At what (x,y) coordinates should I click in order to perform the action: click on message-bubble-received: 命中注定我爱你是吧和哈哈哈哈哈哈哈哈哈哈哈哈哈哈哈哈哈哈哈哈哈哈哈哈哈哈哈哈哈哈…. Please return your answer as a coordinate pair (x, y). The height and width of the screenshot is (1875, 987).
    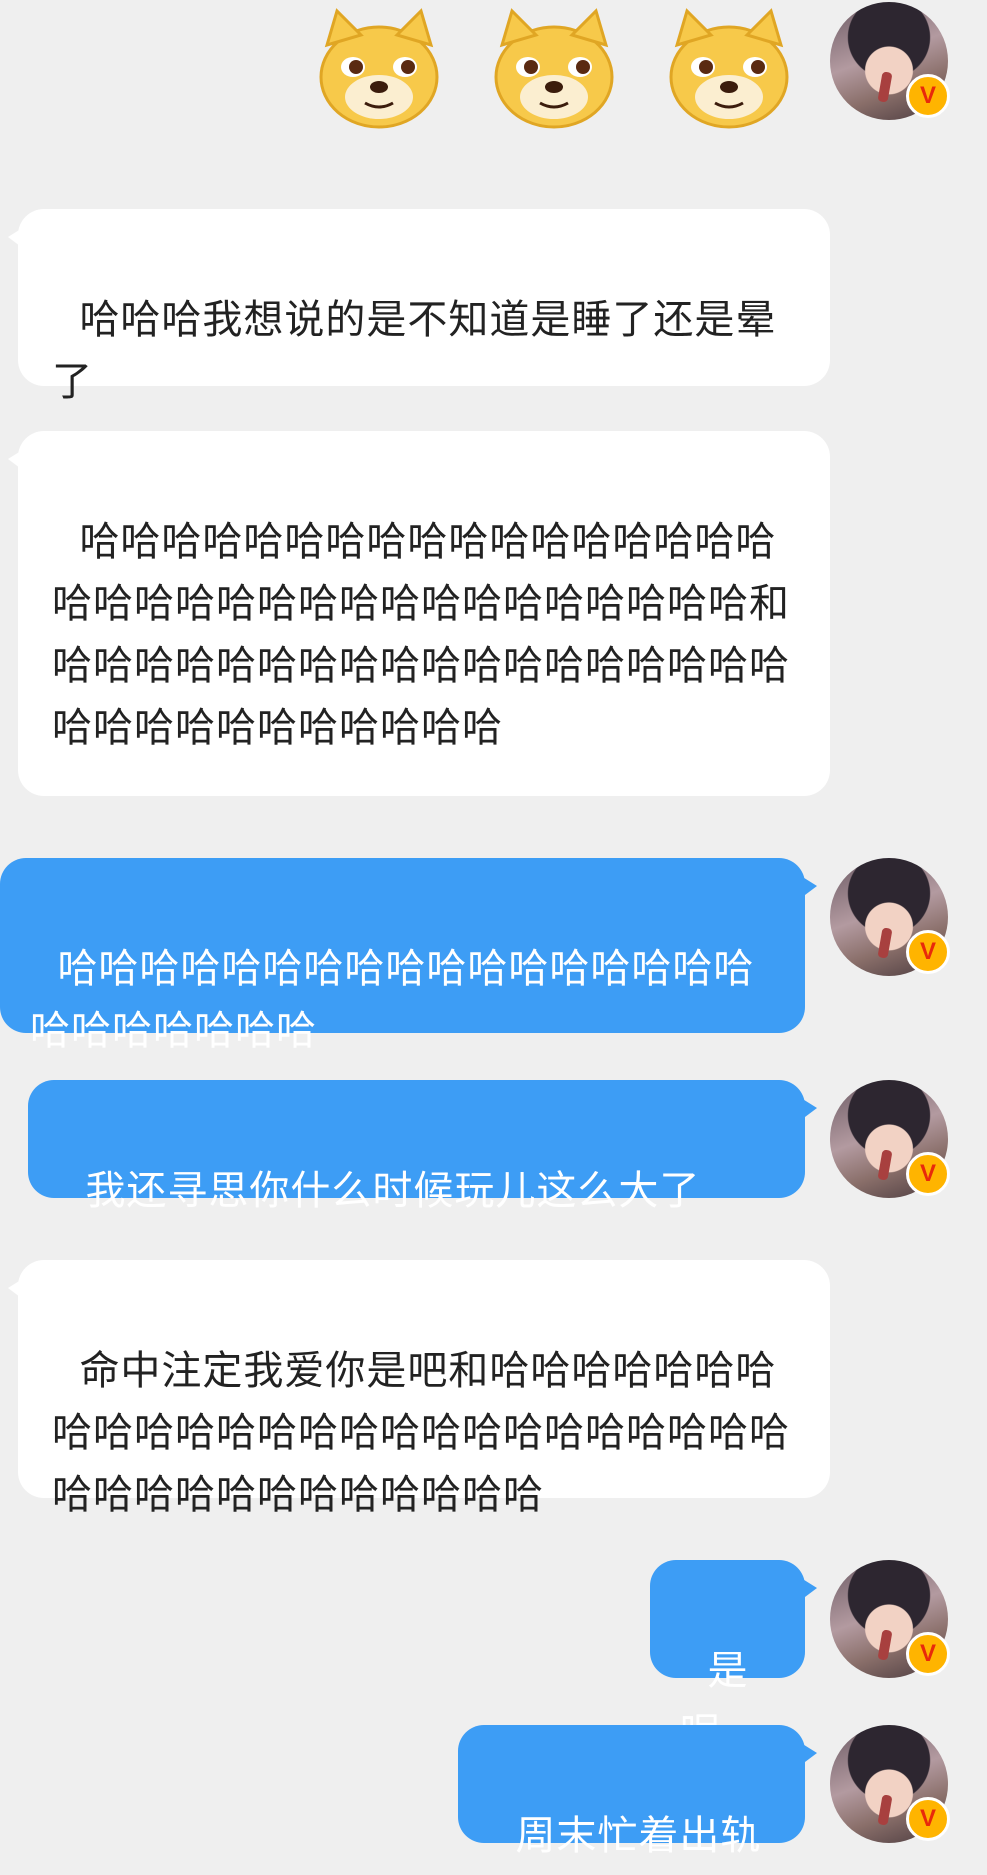
    Looking at the image, I should click on (419, 1389).